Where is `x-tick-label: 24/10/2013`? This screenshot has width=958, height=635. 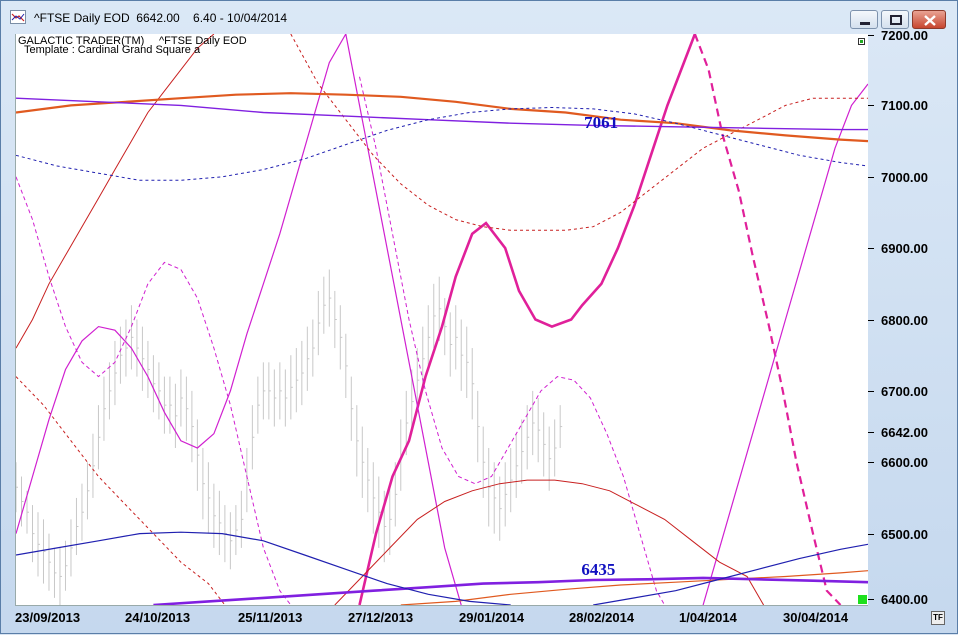 x-tick-label: 24/10/2013 is located at coordinates (158, 617).